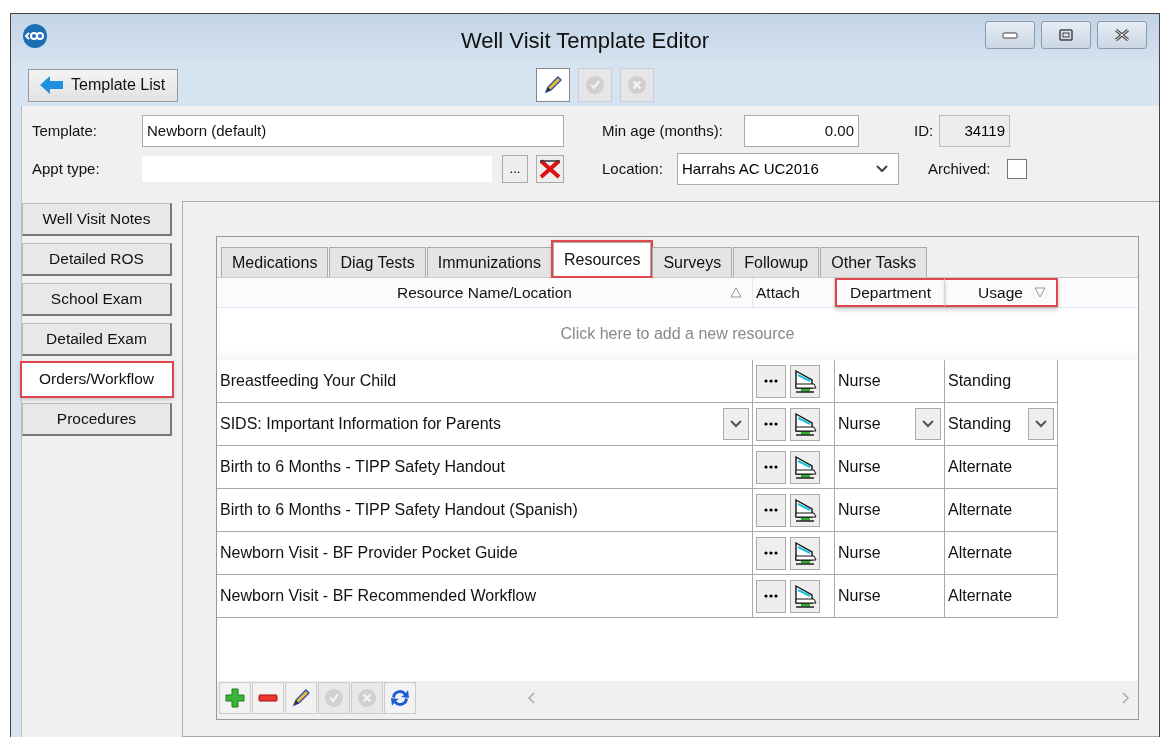 The height and width of the screenshot is (742, 1165). I want to click on tab: Resources, so click(602, 259).